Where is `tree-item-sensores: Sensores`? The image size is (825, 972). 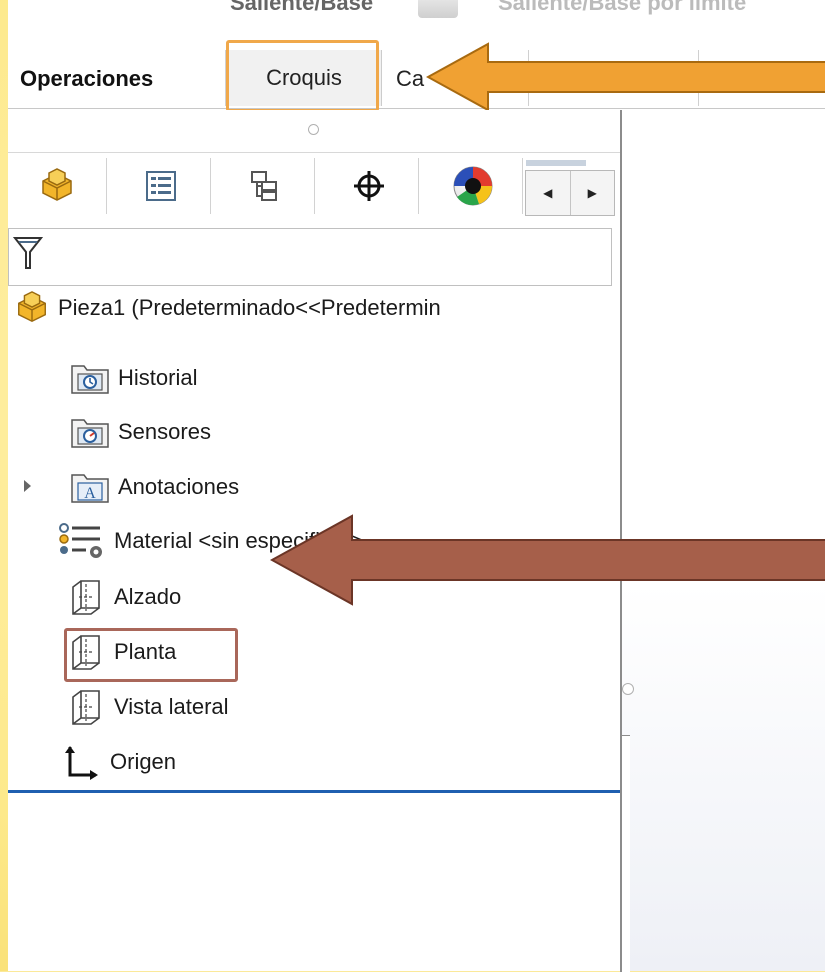
tree-item-sensores: Sensores is located at coordinates (140, 432).